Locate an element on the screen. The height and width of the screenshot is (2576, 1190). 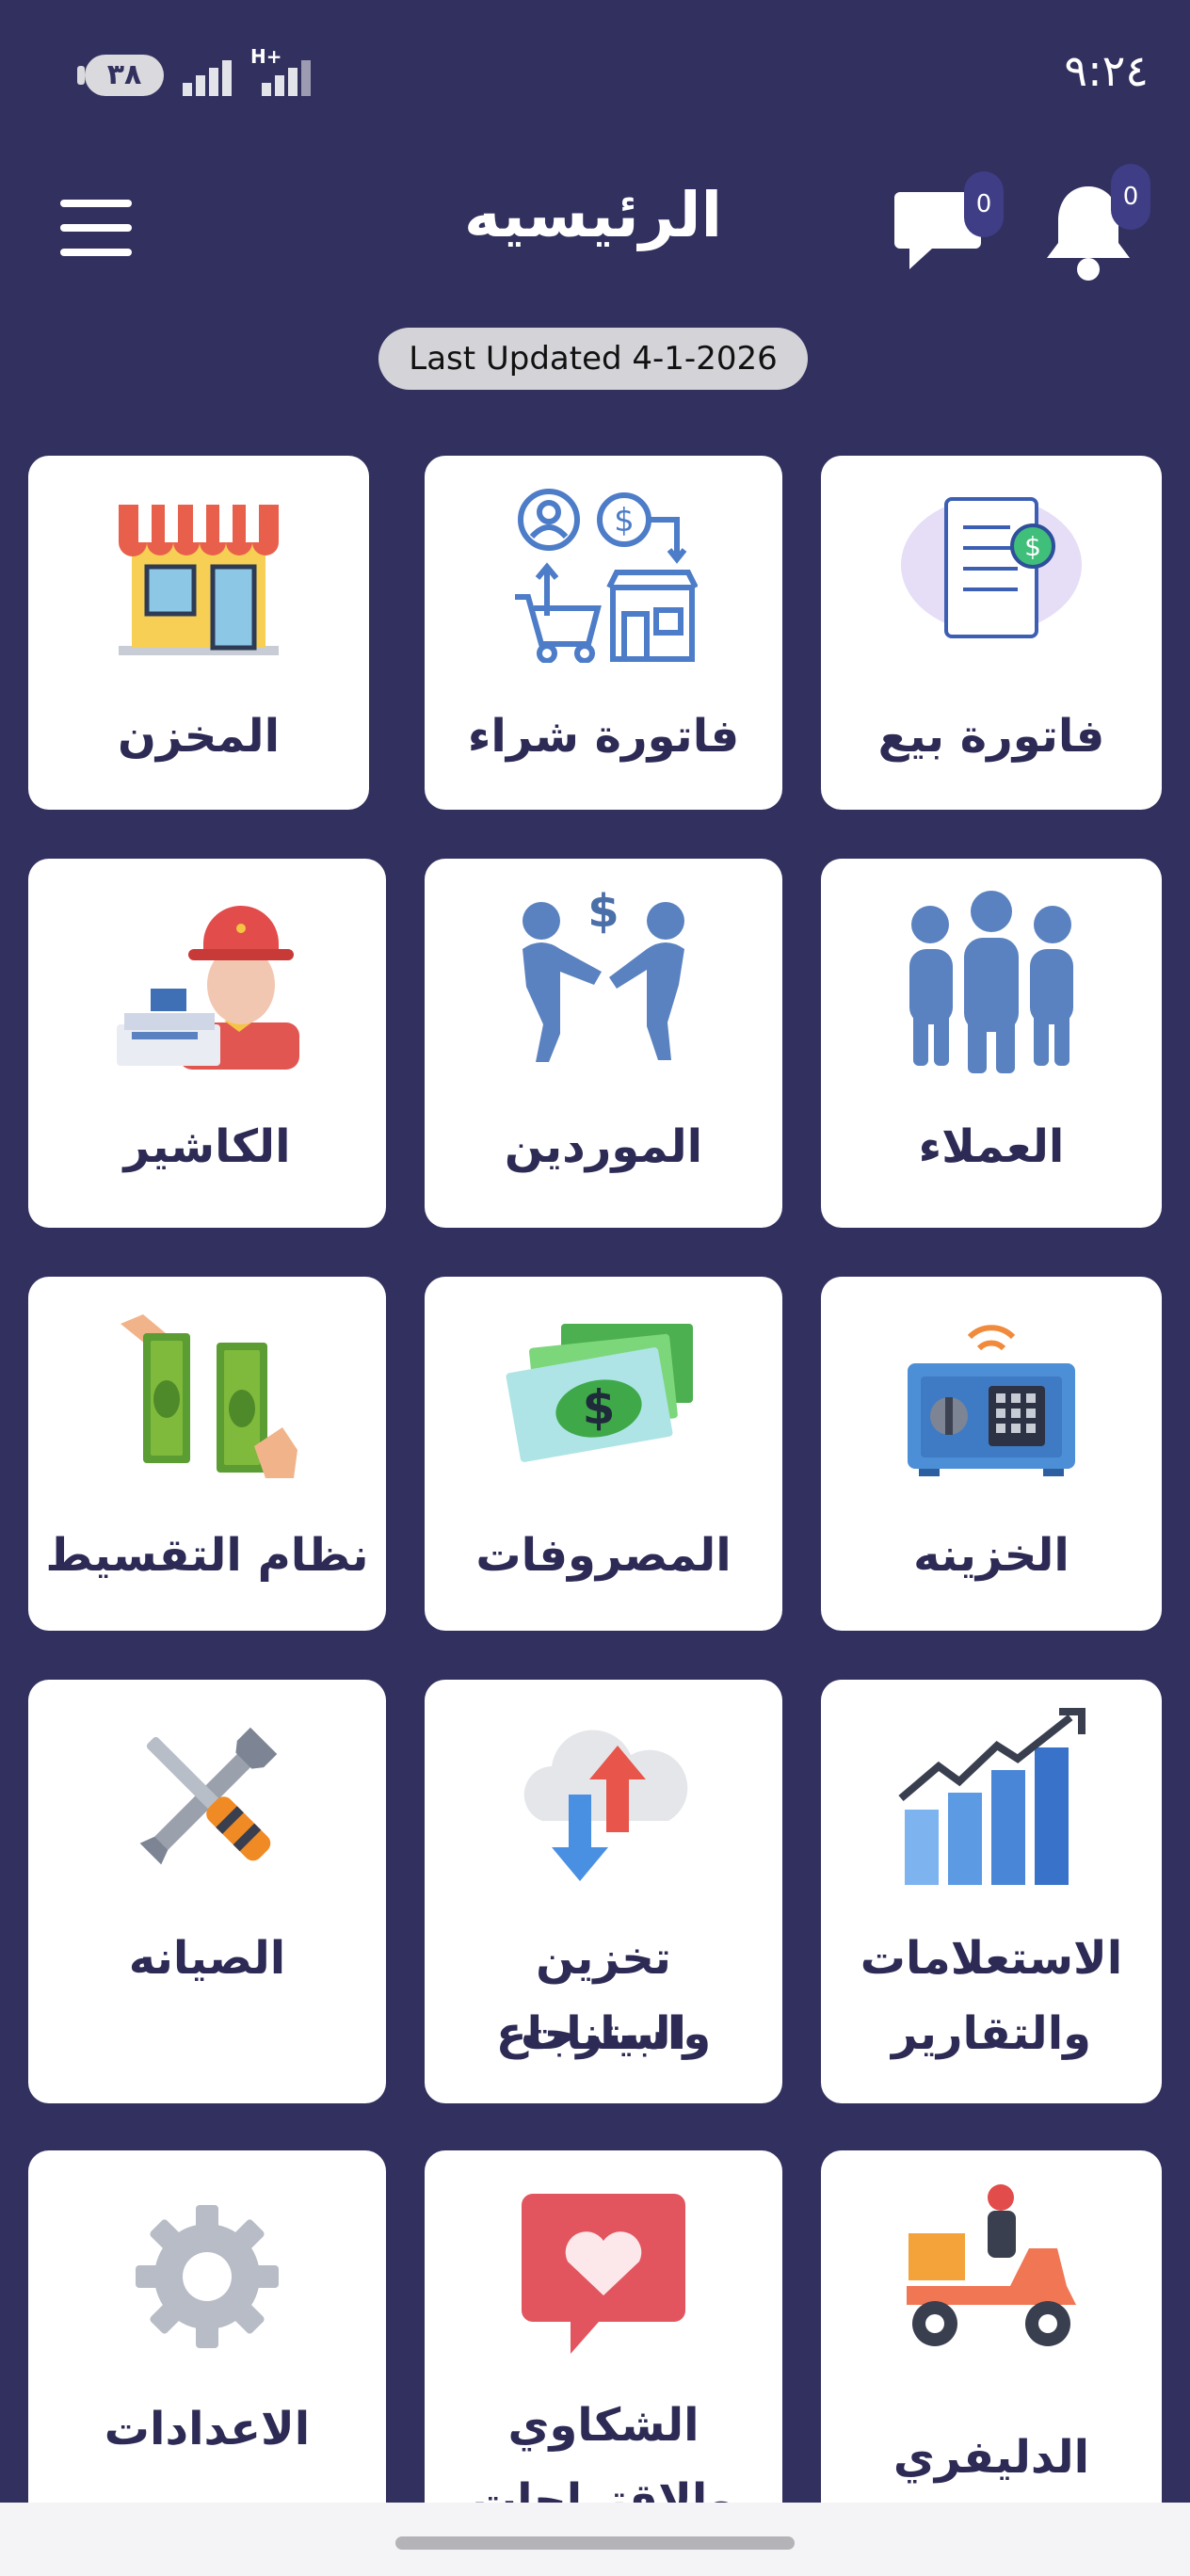
tile-installment: نظام التقسيط is located at coordinates (207, 1454).